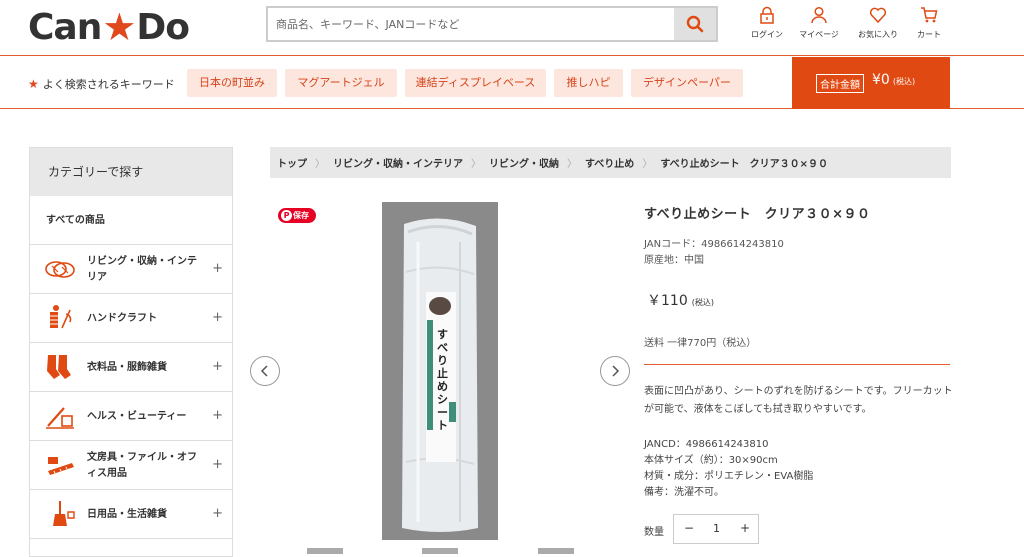  What do you see at coordinates (744, 164) in the screenshot?
I see `breadcrumb-current: すべり止めシート クリア３０×９０` at bounding box center [744, 164].